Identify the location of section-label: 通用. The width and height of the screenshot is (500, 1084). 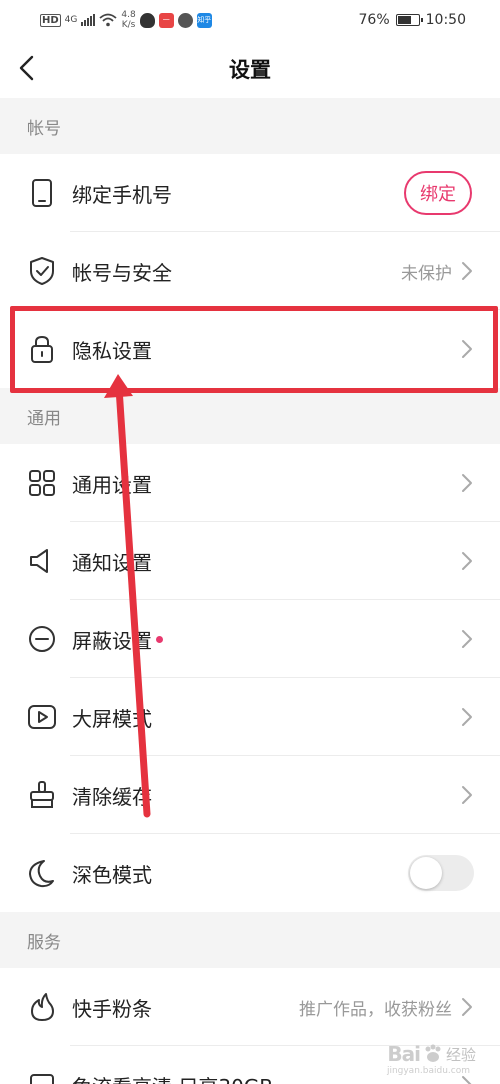
(44, 418).